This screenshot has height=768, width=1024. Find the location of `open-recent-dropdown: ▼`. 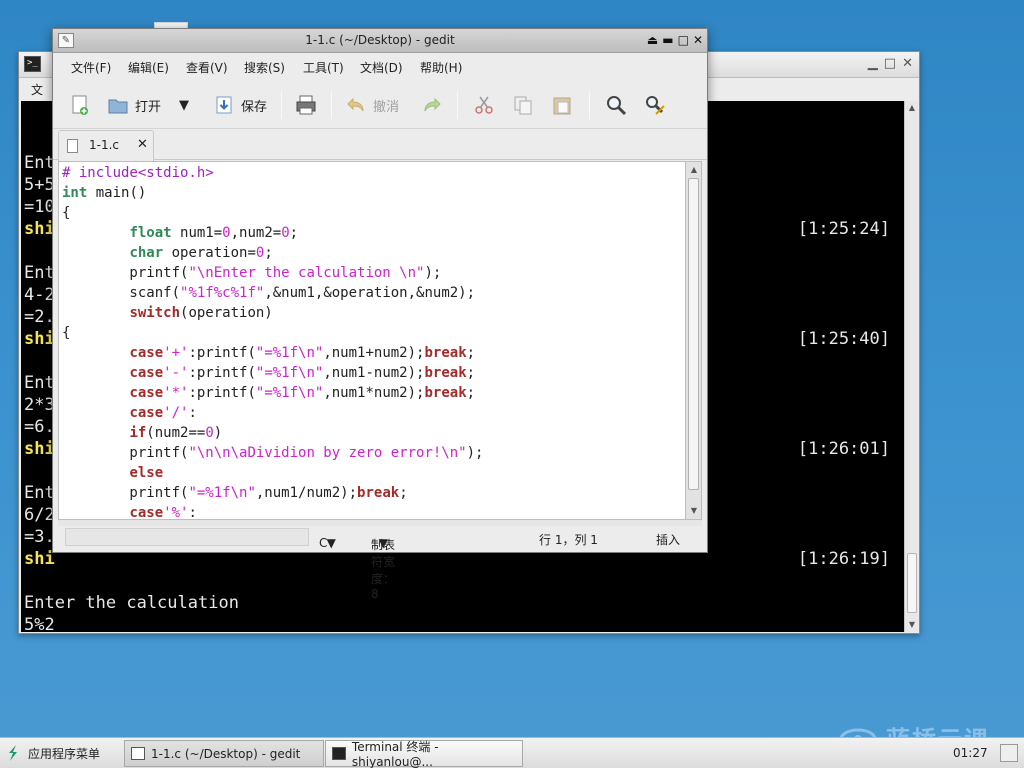

open-recent-dropdown: ▼ is located at coordinates (184, 105).